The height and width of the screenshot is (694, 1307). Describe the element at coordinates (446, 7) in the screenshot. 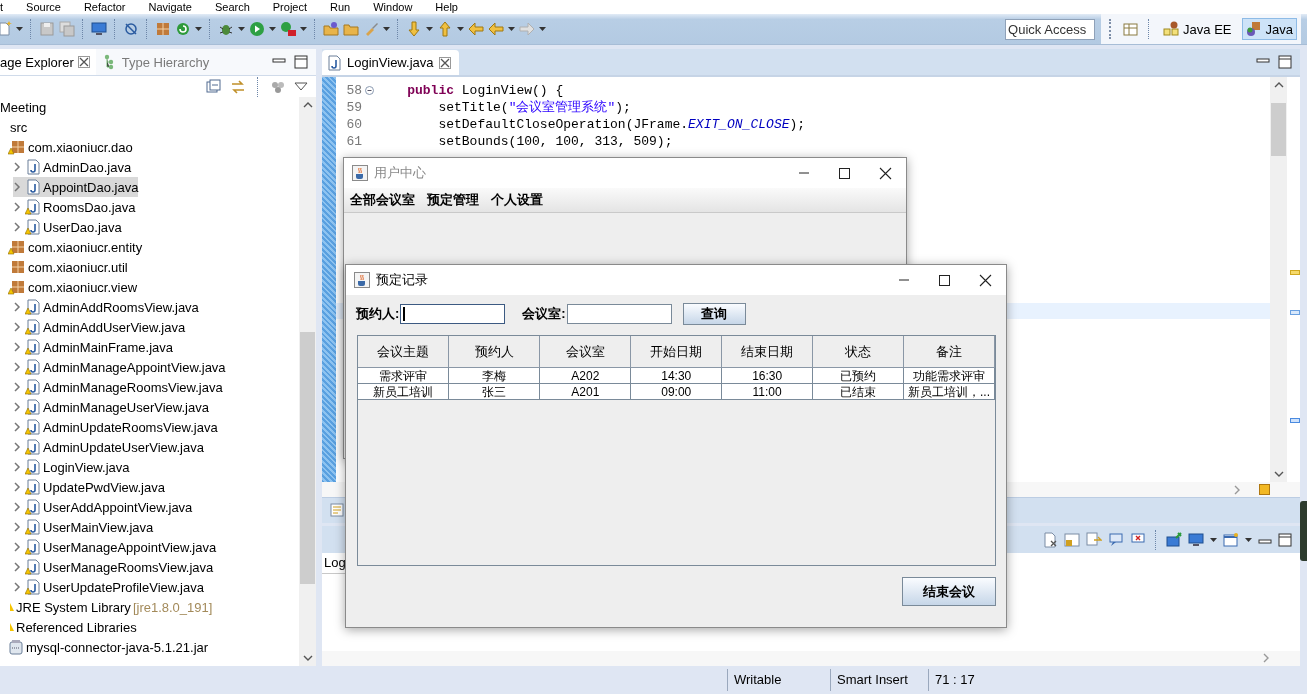

I see `menu-item: Help` at that location.